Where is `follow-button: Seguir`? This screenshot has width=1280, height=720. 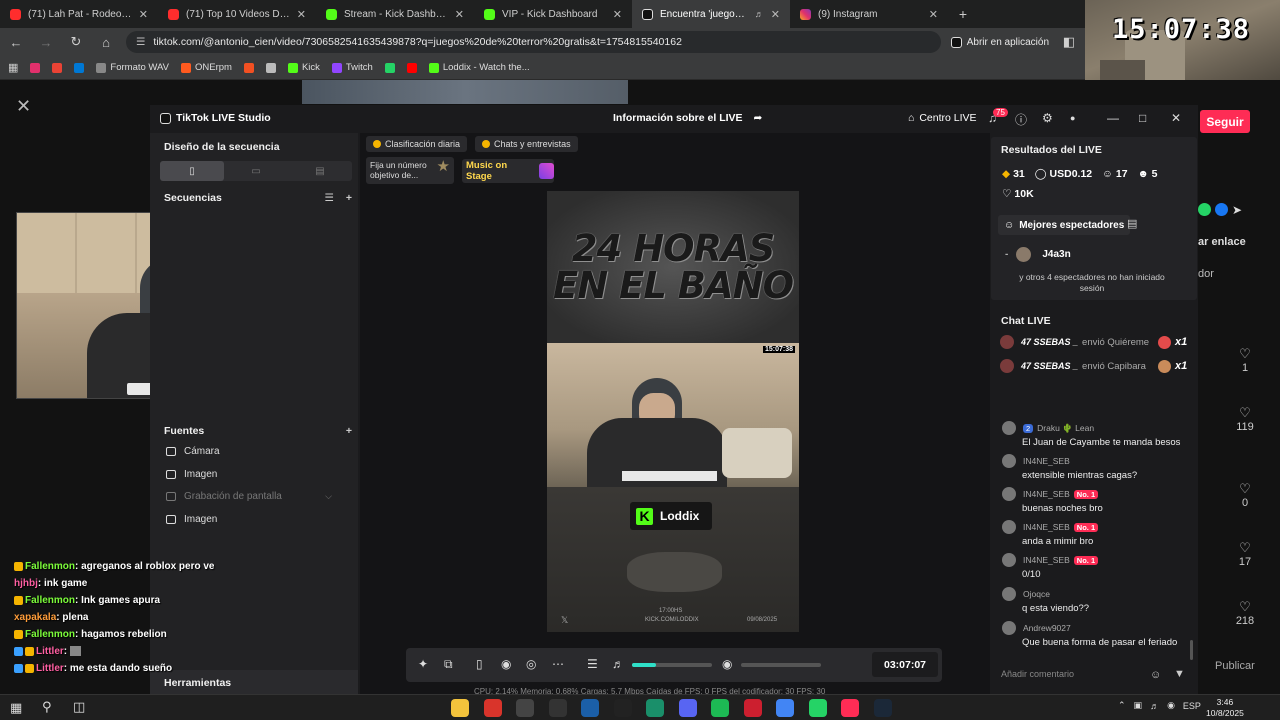
follow-button: Seguir is located at coordinates (1225, 121).